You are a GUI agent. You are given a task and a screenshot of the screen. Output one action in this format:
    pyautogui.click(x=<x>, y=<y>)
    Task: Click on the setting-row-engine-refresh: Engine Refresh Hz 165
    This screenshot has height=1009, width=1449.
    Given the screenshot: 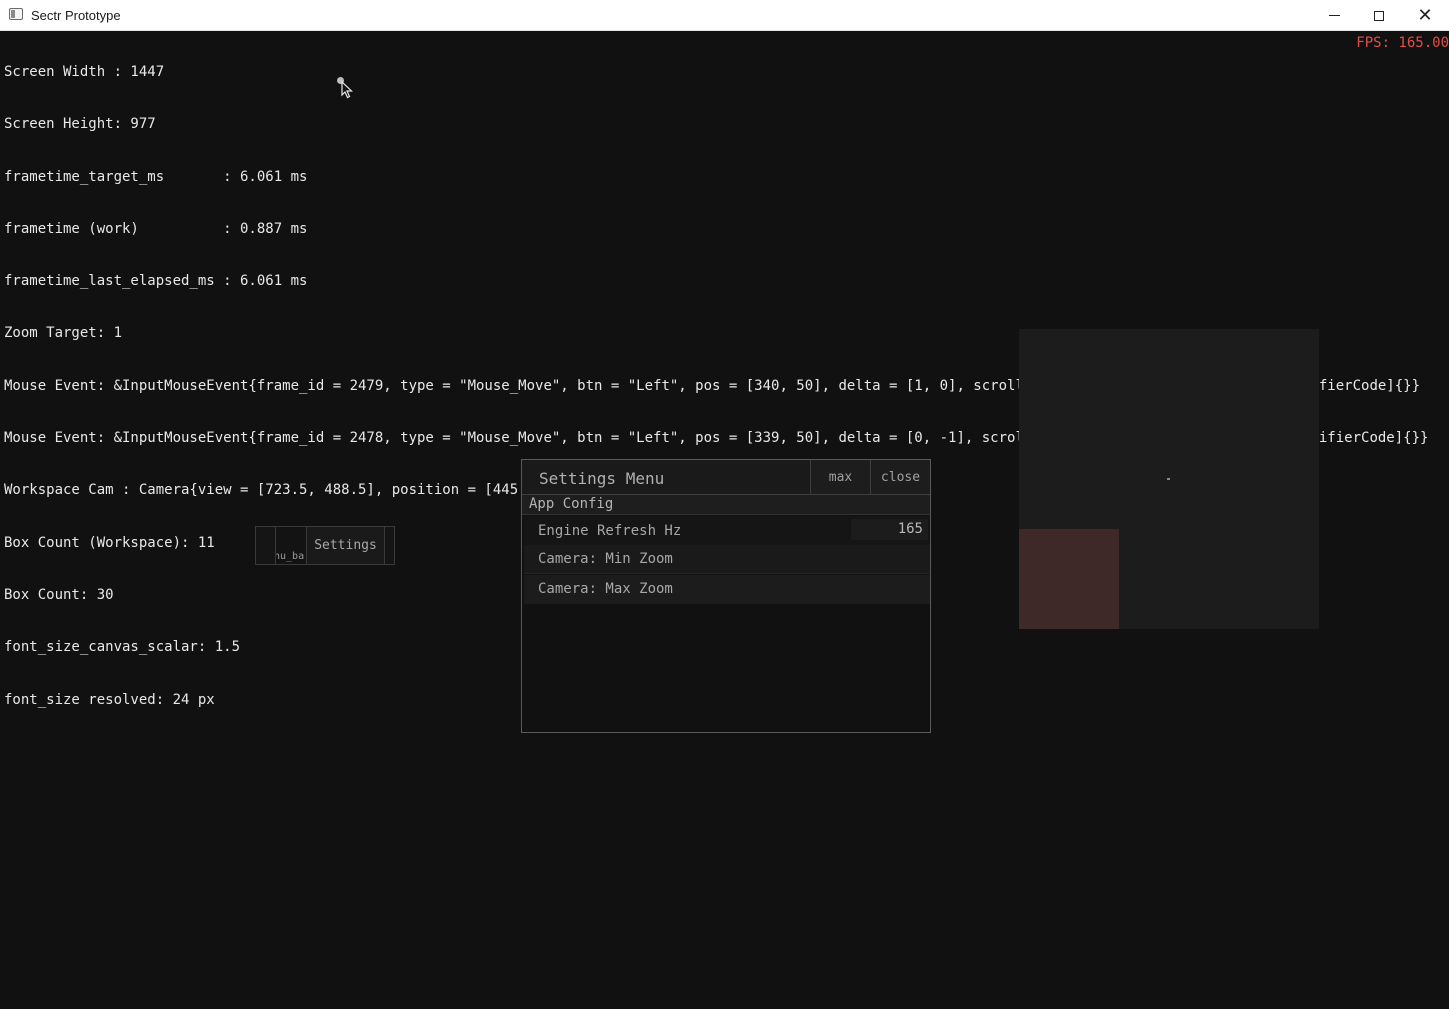 What is the action you would take?
    pyautogui.click(x=727, y=530)
    